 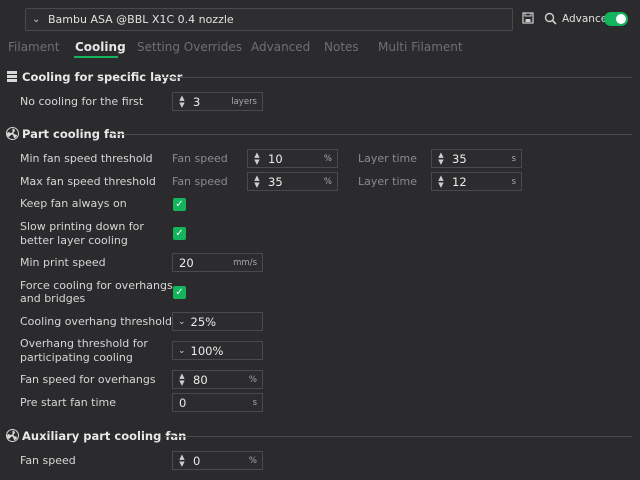 What do you see at coordinates (179, 292) in the screenshot?
I see `force-cooling-checkbox: ✓` at bounding box center [179, 292].